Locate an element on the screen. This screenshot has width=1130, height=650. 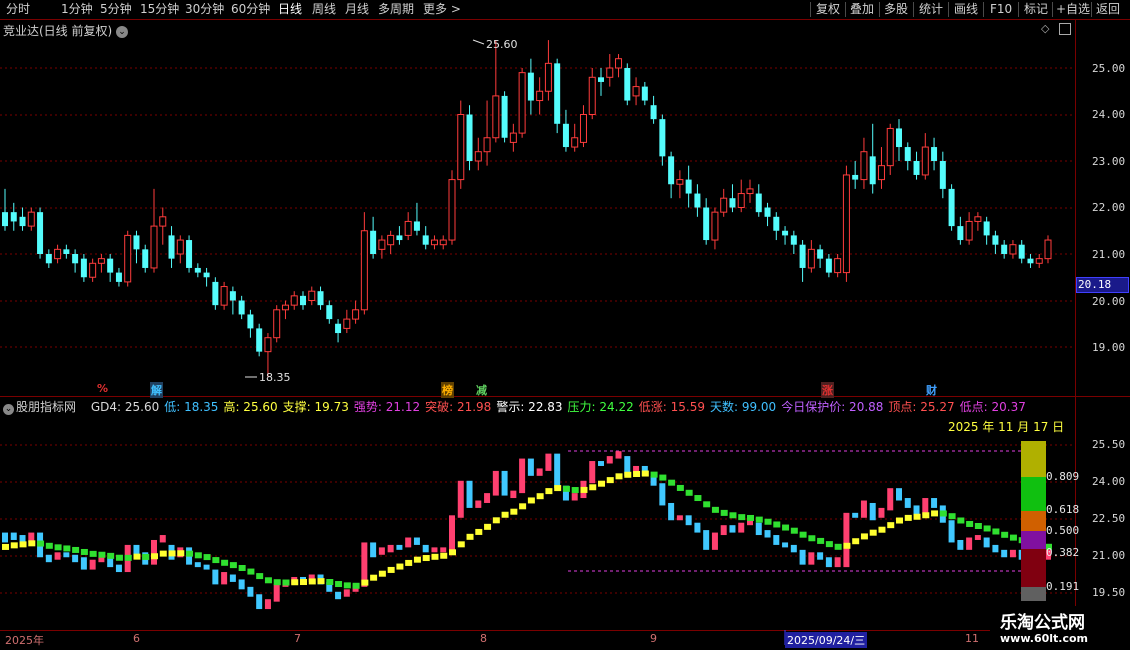
event-mark: % is located at coordinates (102, 388).